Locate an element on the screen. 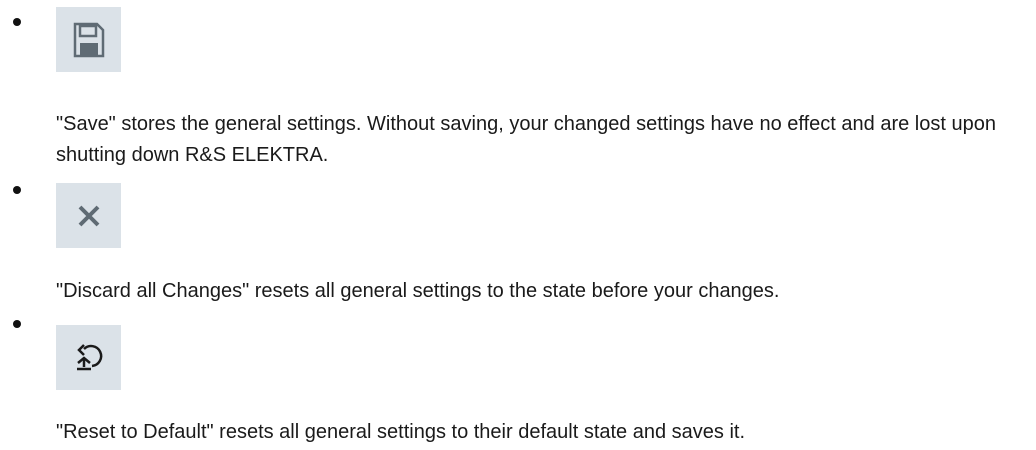 The height and width of the screenshot is (450, 1036). close-icon is located at coordinates (88, 215).